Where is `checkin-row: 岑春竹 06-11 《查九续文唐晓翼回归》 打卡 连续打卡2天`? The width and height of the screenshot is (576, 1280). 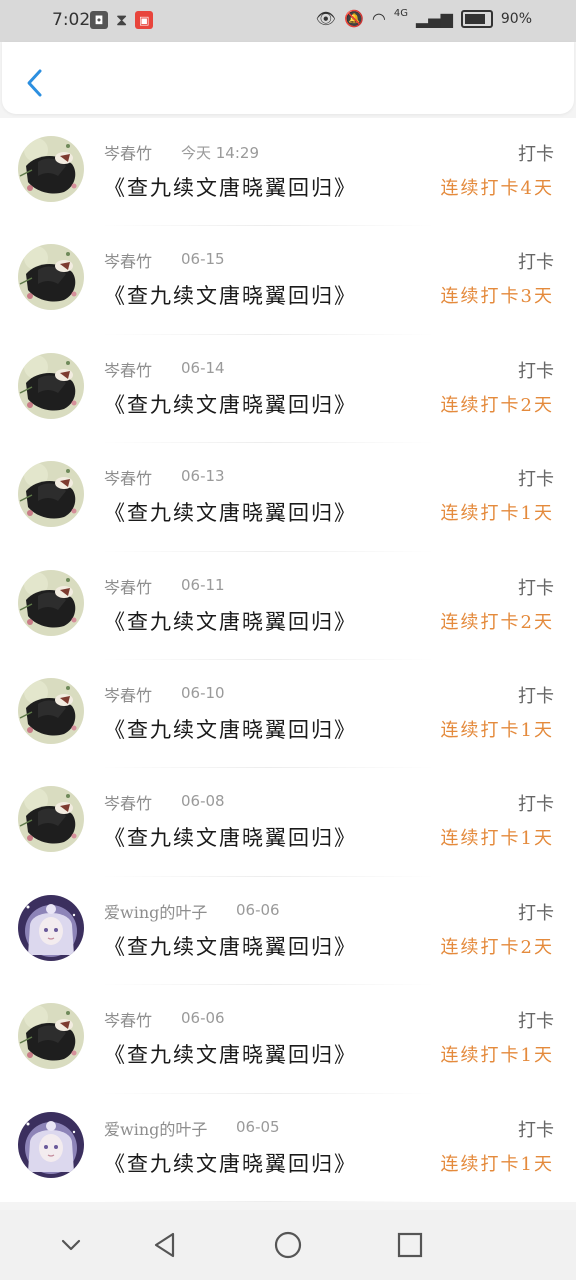
checkin-row: 岑春竹 06-11 《查九续文唐晓翼回归》 打卡 连续打卡2天 is located at coordinates (288, 606).